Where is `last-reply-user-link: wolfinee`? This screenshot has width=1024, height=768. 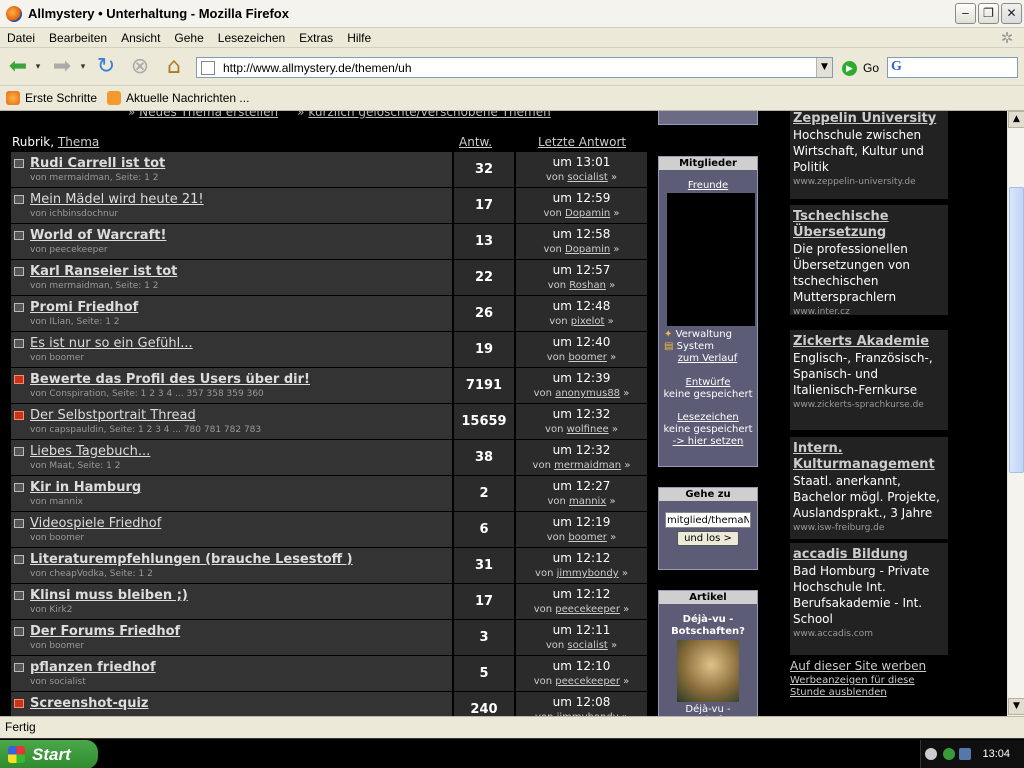
last-reply-user-link: wolfinee is located at coordinates (588, 429).